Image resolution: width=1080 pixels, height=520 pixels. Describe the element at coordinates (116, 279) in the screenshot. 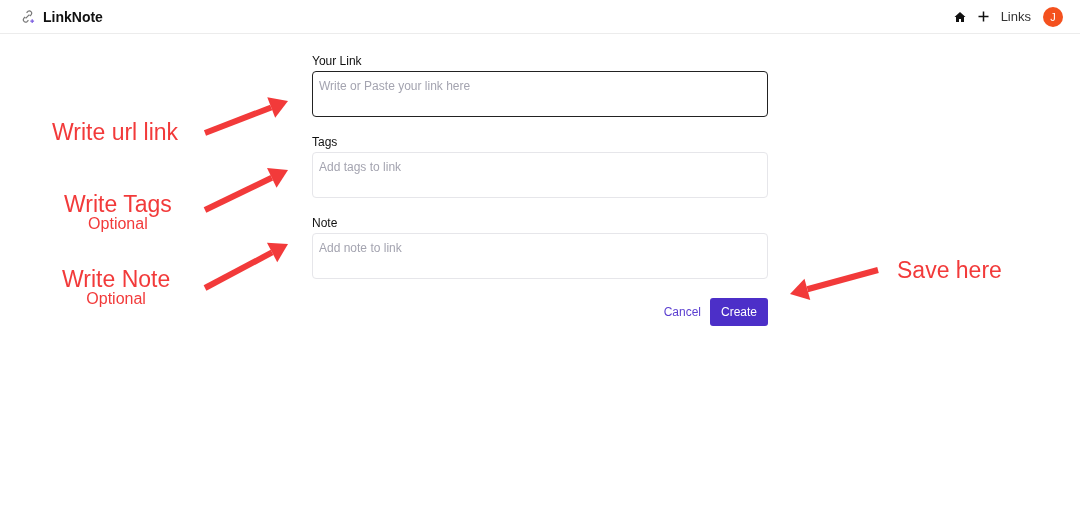

I see `annotation-text: Write Note` at that location.